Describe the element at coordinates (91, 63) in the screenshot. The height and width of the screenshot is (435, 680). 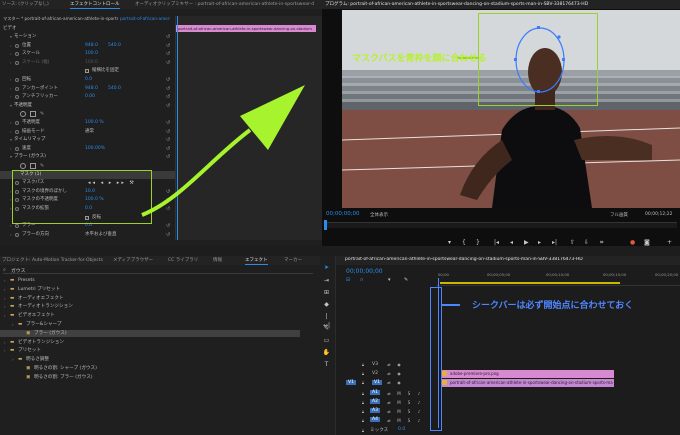
I see `property-value: 100.0` at that location.